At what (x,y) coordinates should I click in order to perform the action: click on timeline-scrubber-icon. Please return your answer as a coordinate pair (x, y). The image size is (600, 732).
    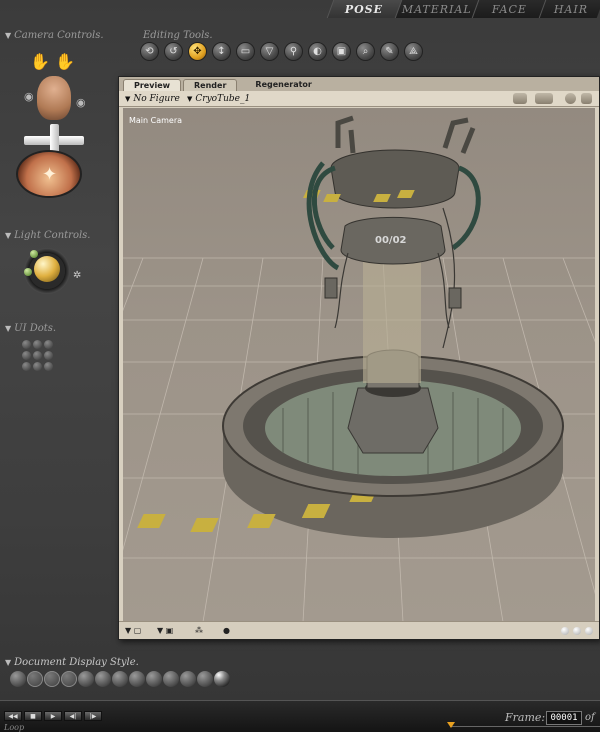
    Looking at the image, I should click on (451, 725).